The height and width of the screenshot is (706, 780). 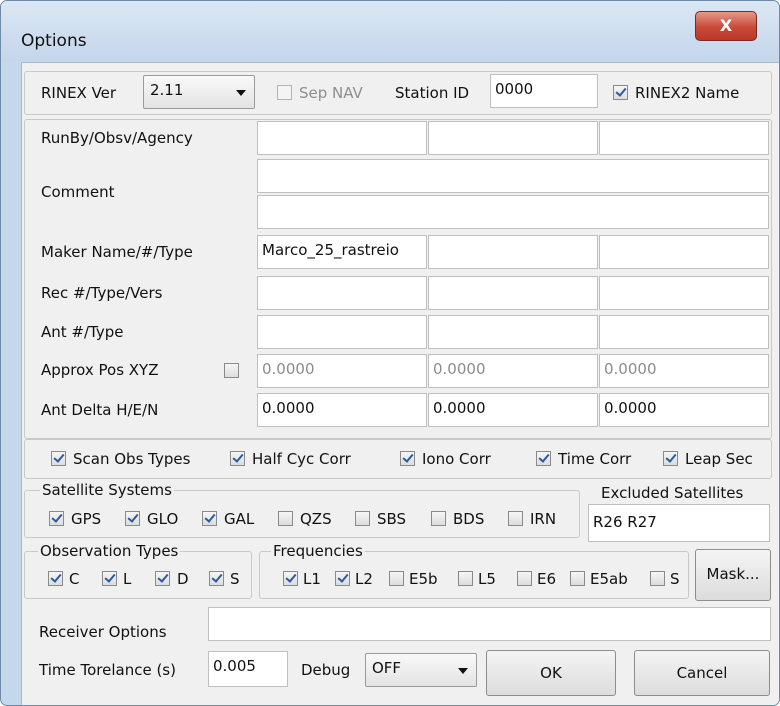 What do you see at coordinates (82, 332) in the screenshot?
I see `ant-label: Ant #/Type` at bounding box center [82, 332].